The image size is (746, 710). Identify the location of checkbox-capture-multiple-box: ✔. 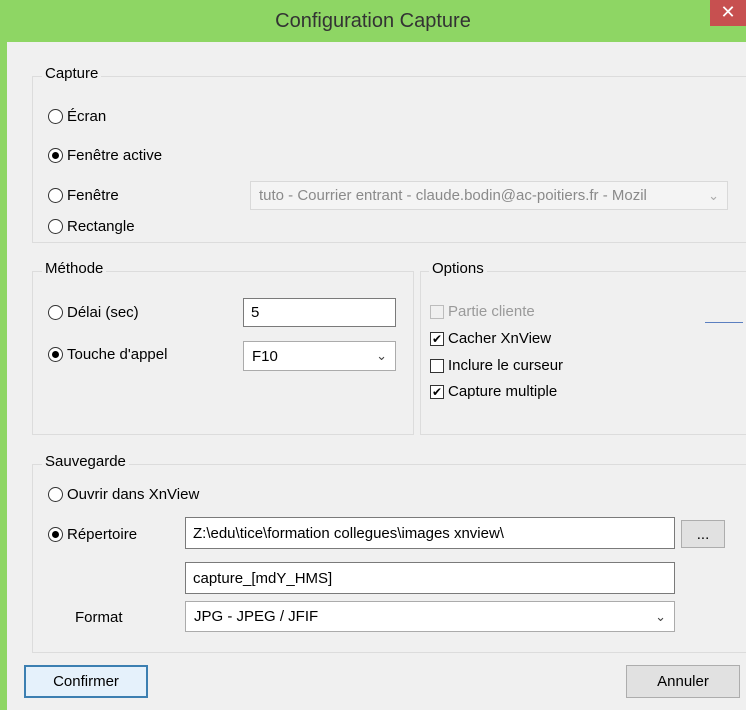
(437, 391).